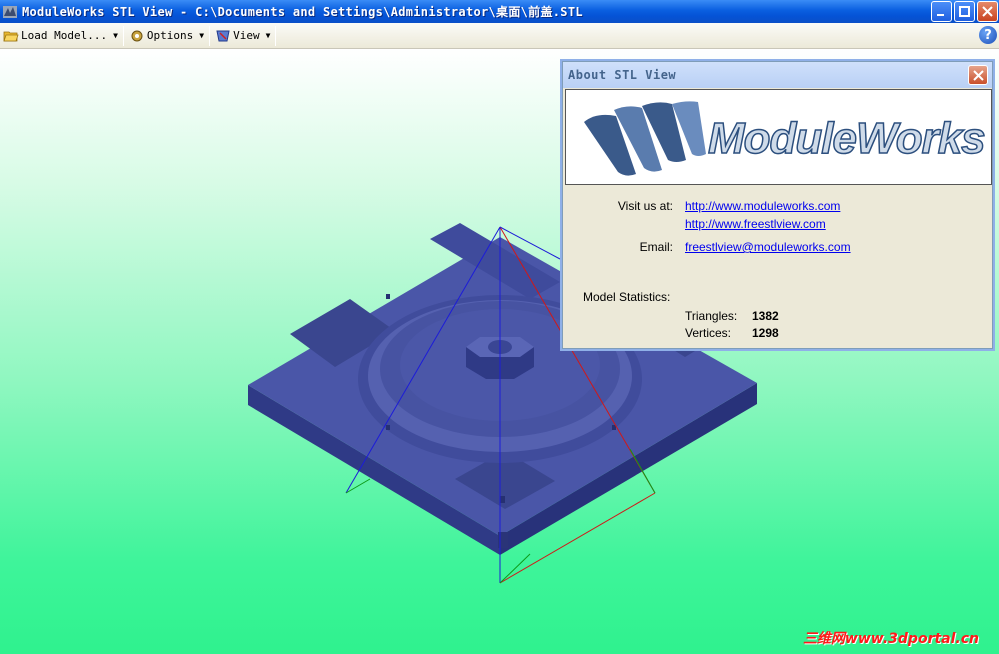 This screenshot has height=654, width=999. I want to click on view-label: View, so click(246, 35).